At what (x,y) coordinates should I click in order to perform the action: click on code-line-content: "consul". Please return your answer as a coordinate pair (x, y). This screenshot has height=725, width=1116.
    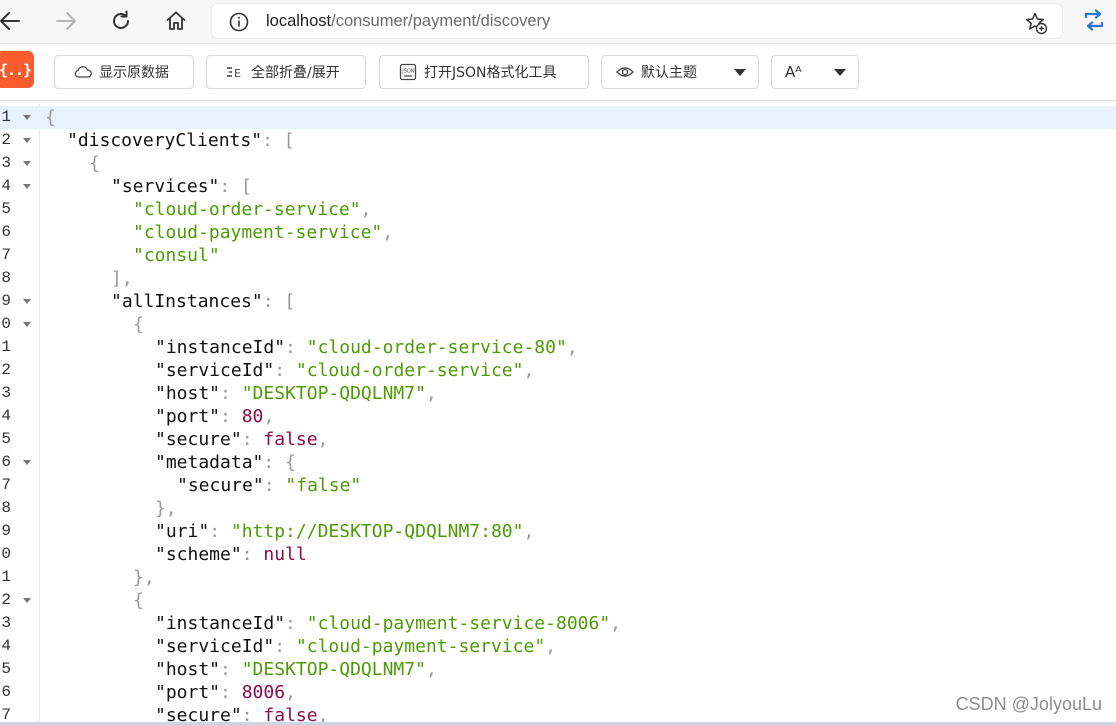
    Looking at the image, I should click on (176, 255).